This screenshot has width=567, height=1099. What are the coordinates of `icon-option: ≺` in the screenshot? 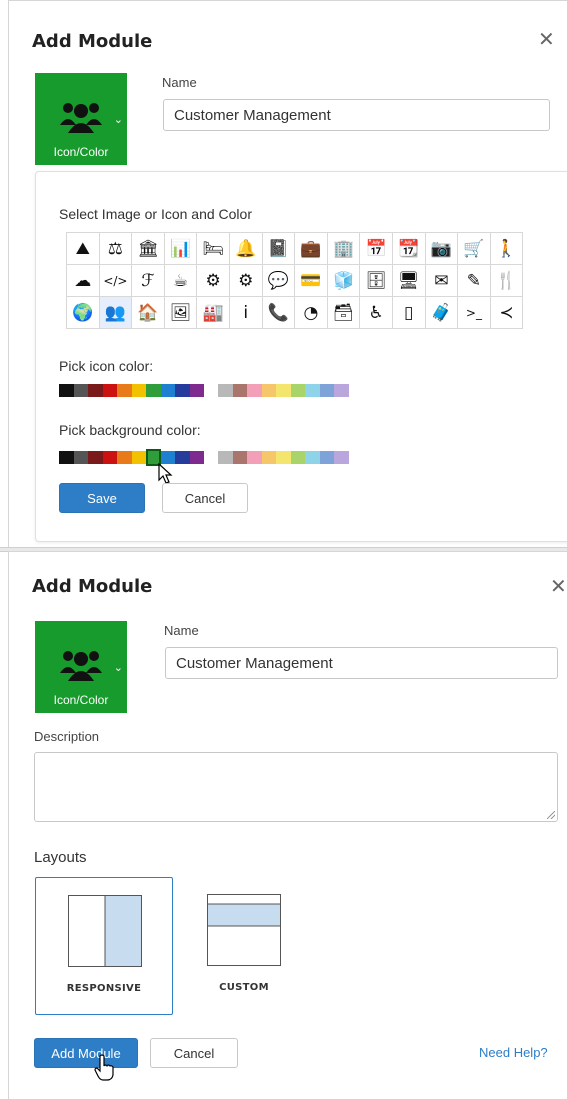 It's located at (507, 313).